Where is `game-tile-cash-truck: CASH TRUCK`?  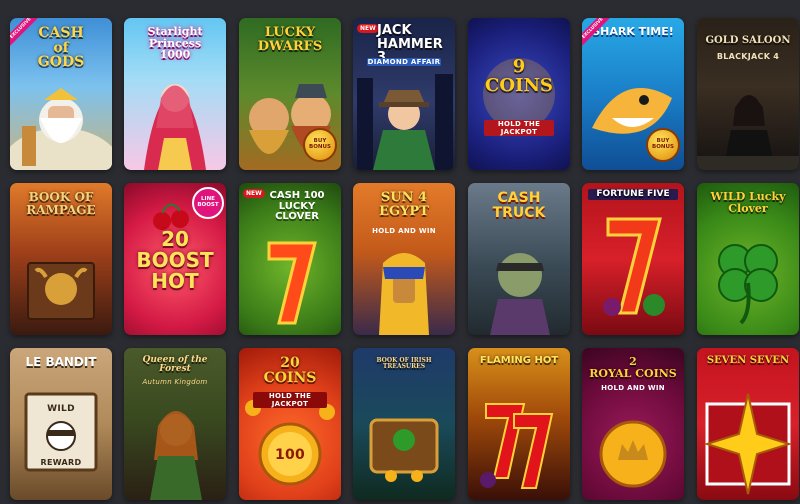
game-tile-cash-truck: CASH TRUCK is located at coordinates (519, 259).